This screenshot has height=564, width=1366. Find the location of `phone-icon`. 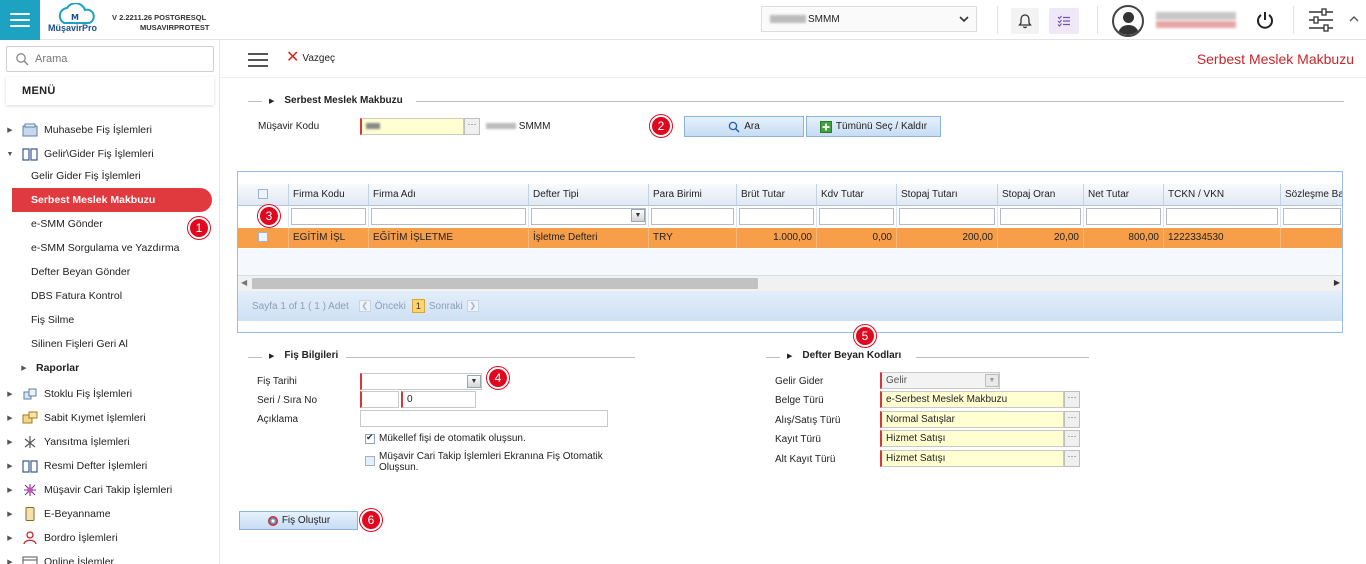

phone-icon is located at coordinates (30, 514).